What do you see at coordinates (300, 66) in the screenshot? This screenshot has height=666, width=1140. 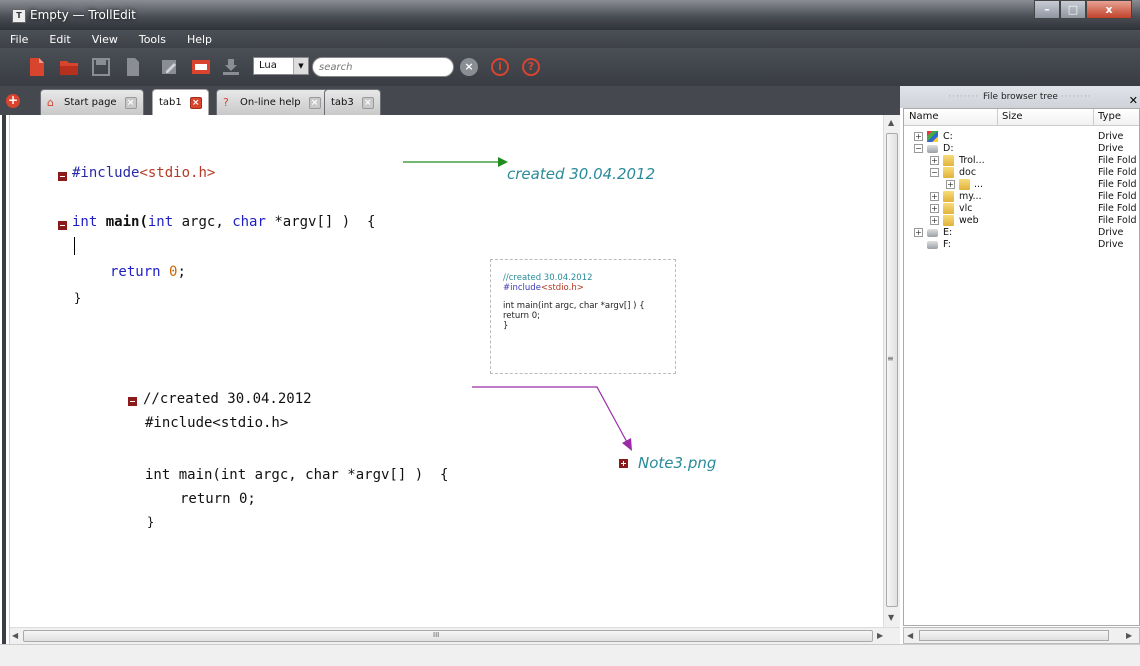 I see `chevron-down-icon: ▼` at bounding box center [300, 66].